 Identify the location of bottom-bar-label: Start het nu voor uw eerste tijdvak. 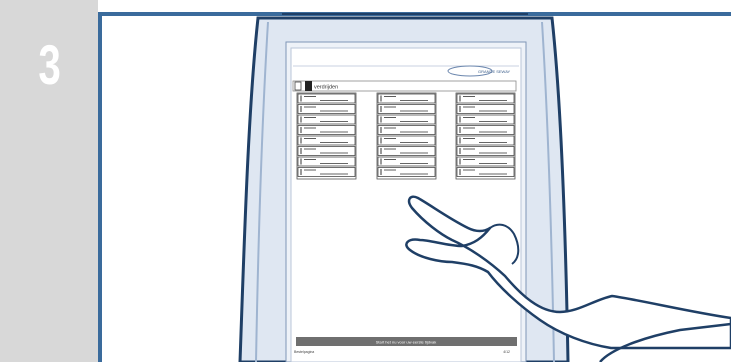
(406, 342).